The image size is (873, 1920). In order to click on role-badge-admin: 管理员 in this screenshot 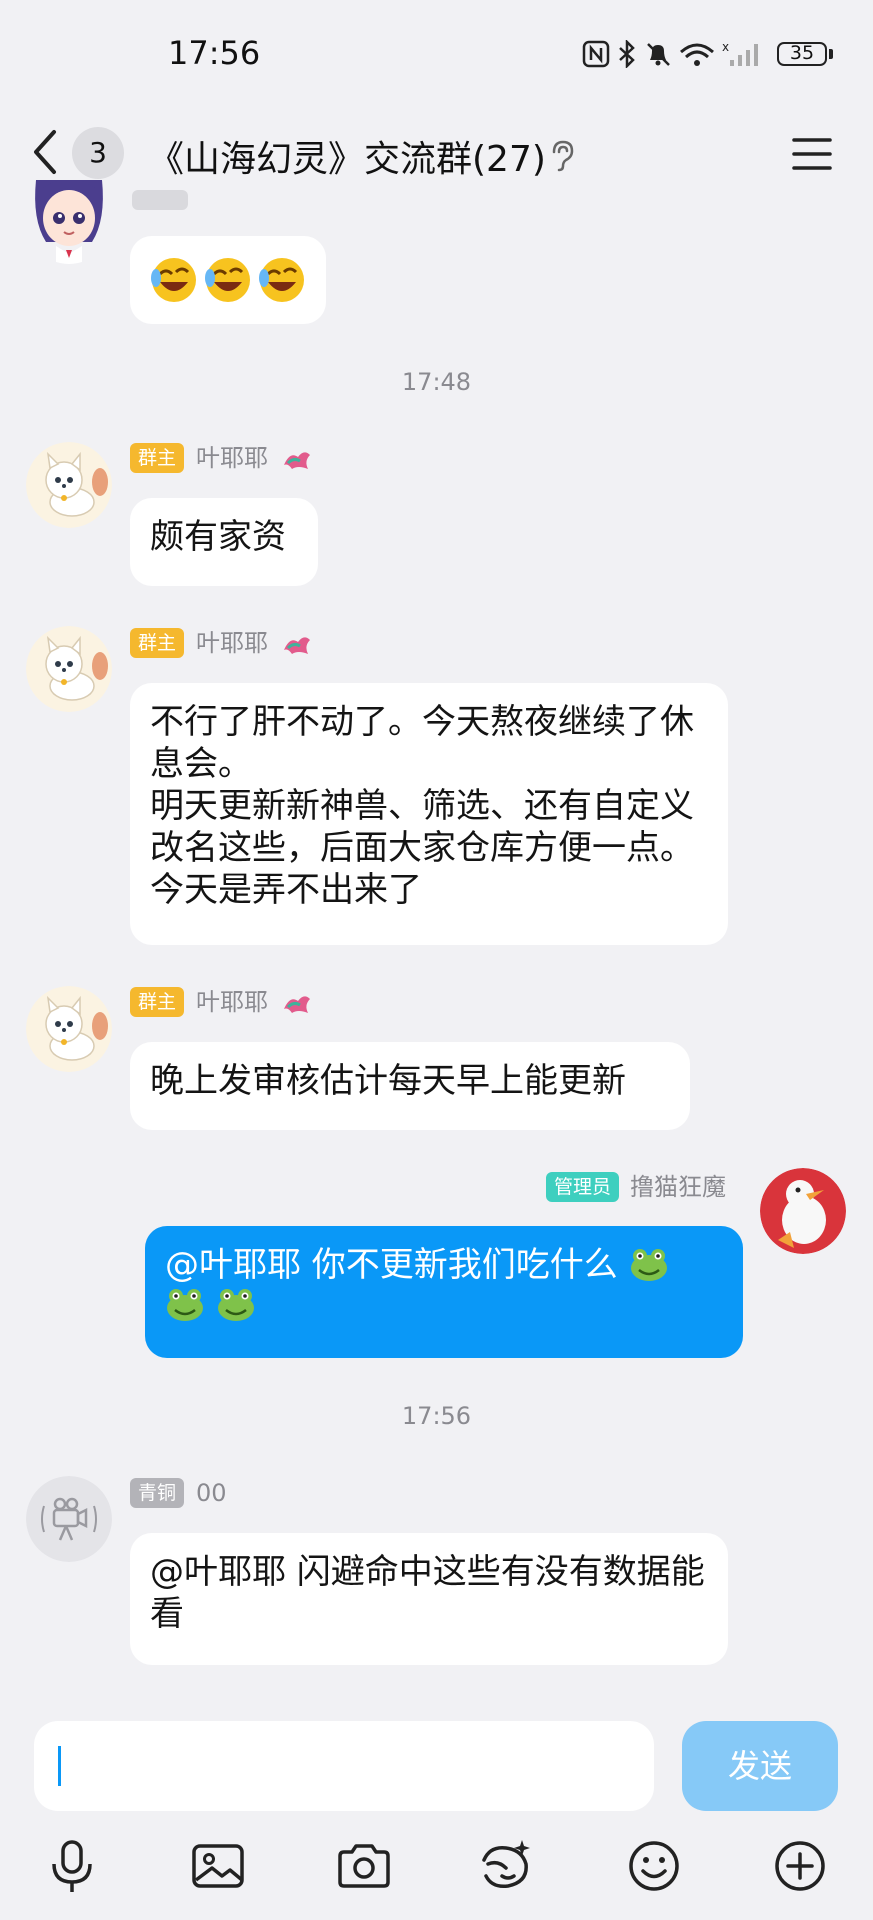, I will do `click(583, 1187)`.